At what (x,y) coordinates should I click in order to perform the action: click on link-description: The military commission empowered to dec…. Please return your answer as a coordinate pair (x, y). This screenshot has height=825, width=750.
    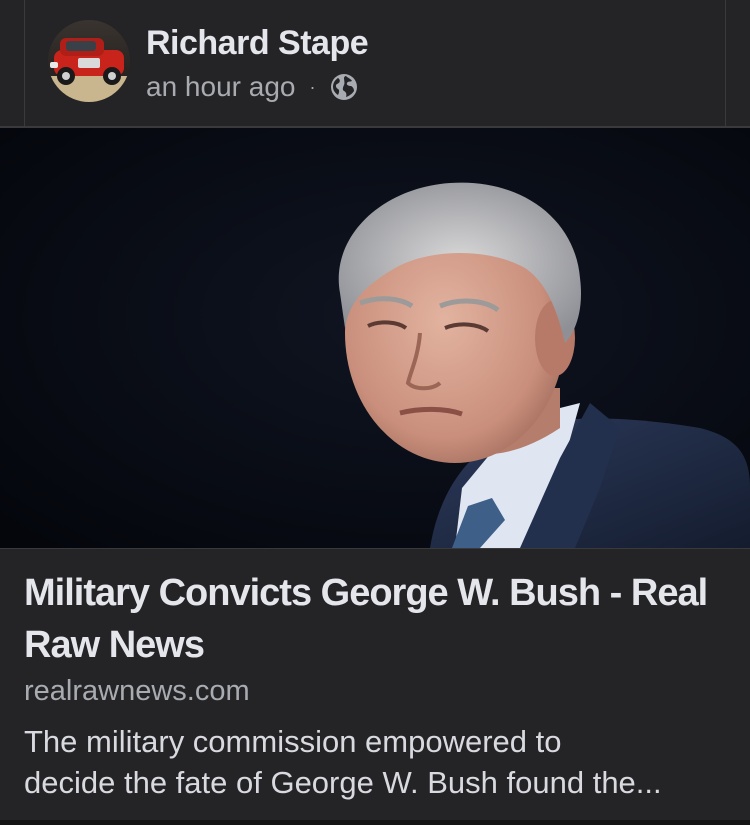
    Looking at the image, I should click on (376, 762).